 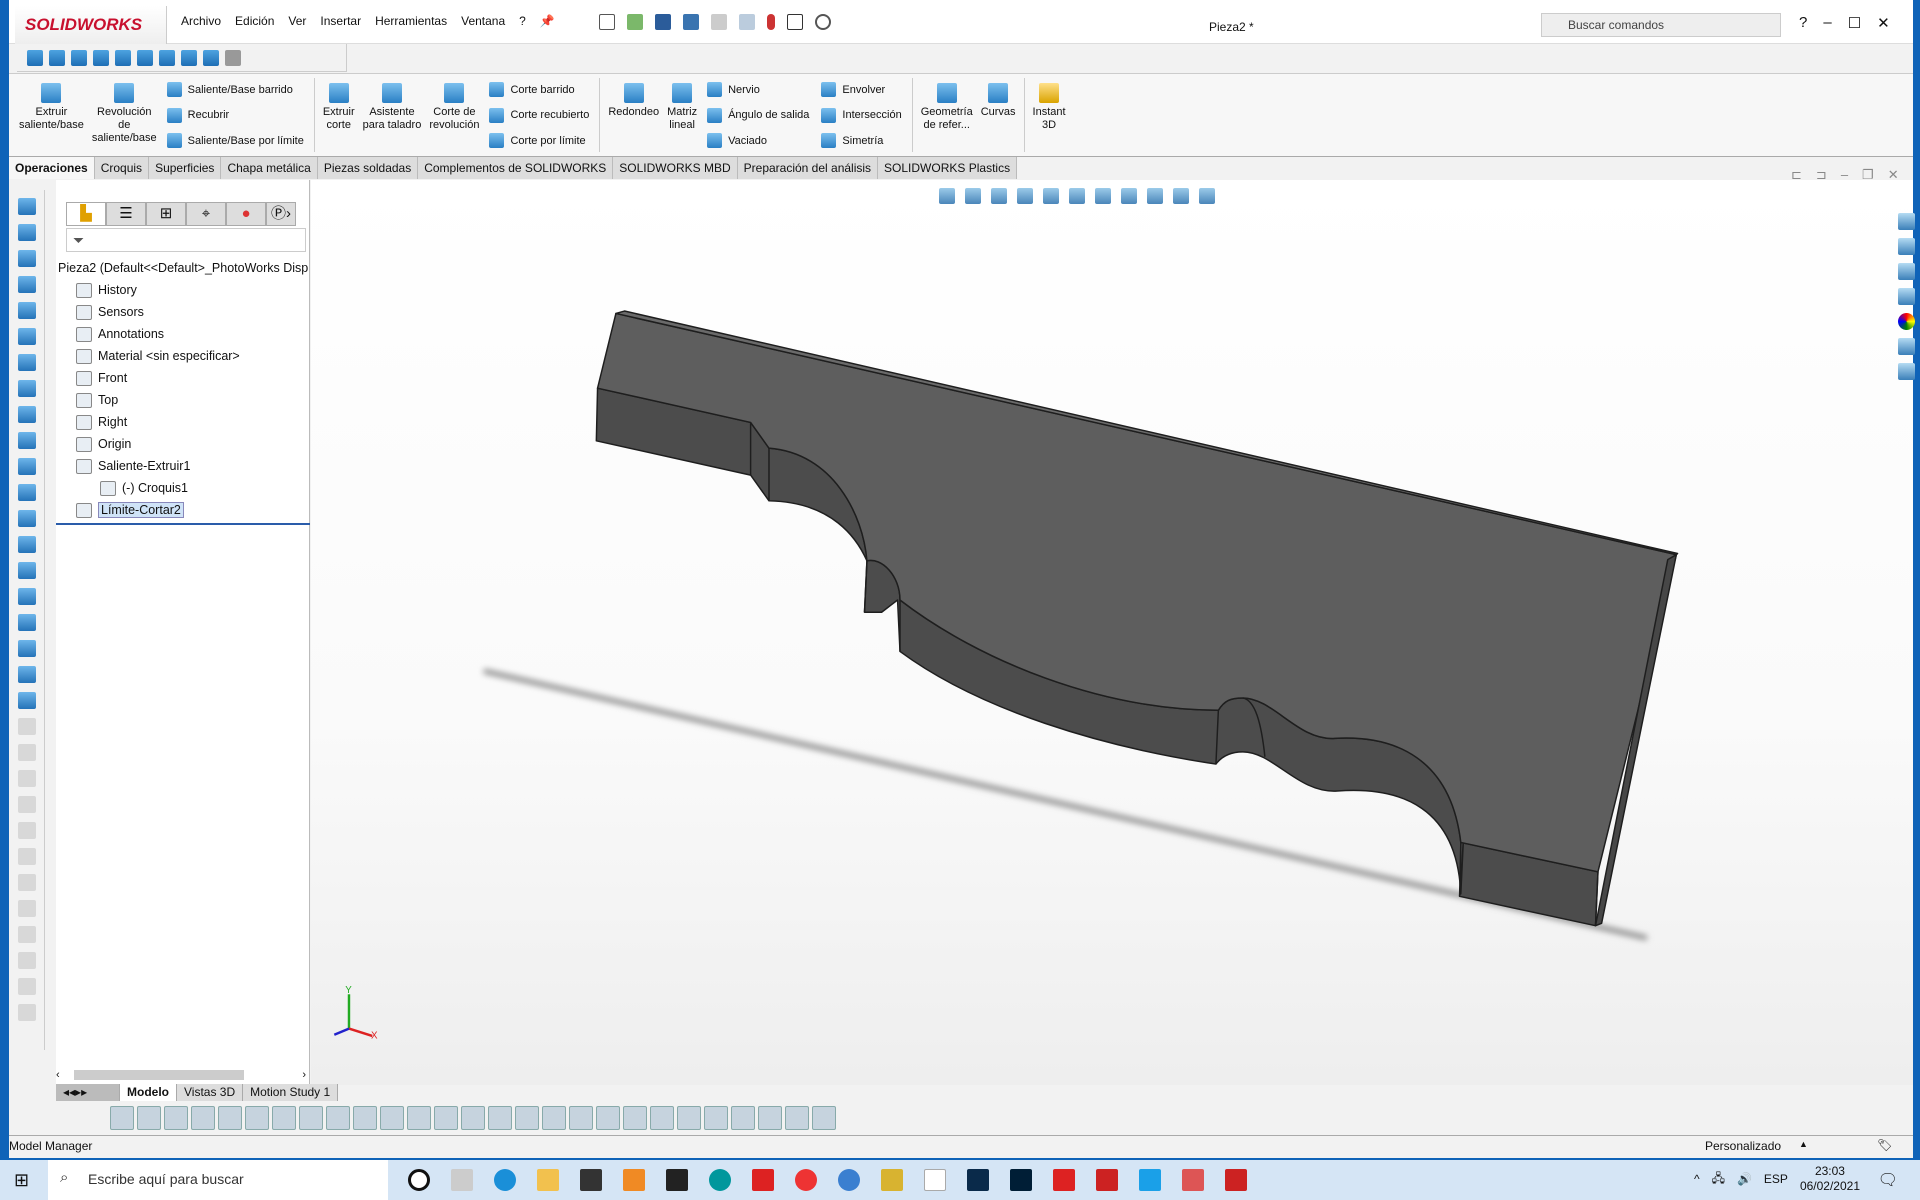 I want to click on shell-icon, so click(x=26, y=414).